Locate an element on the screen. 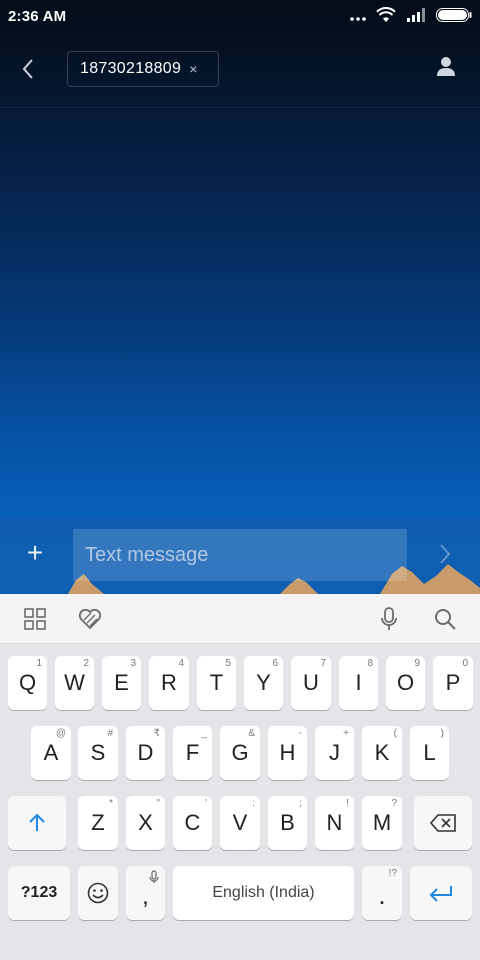 The height and width of the screenshot is (960, 480). attach-button: + is located at coordinates (35, 553).